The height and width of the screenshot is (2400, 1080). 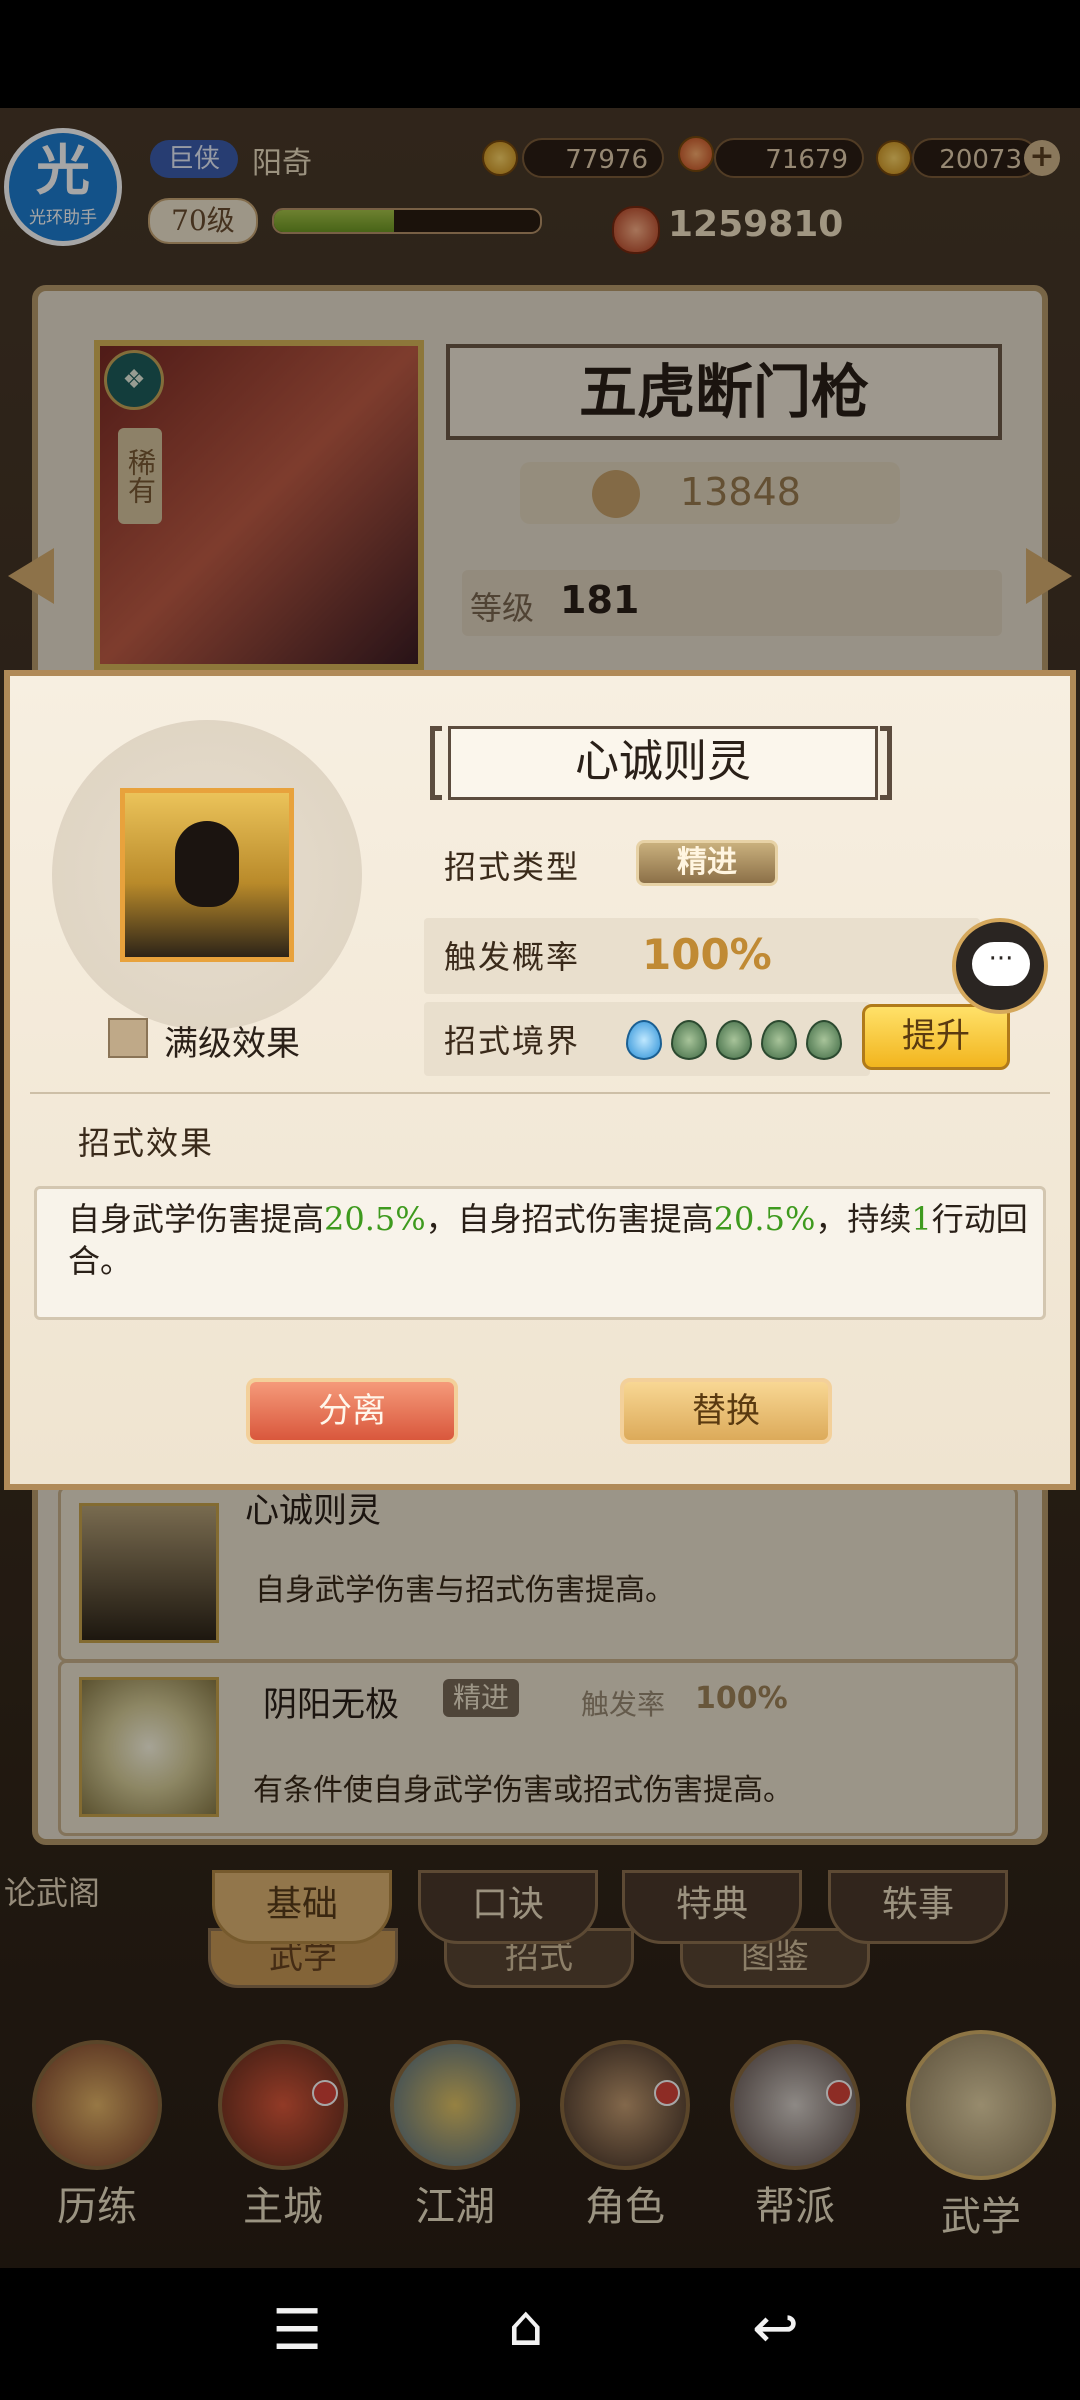 I want to click on replace-button: 替换, so click(x=726, y=1411).